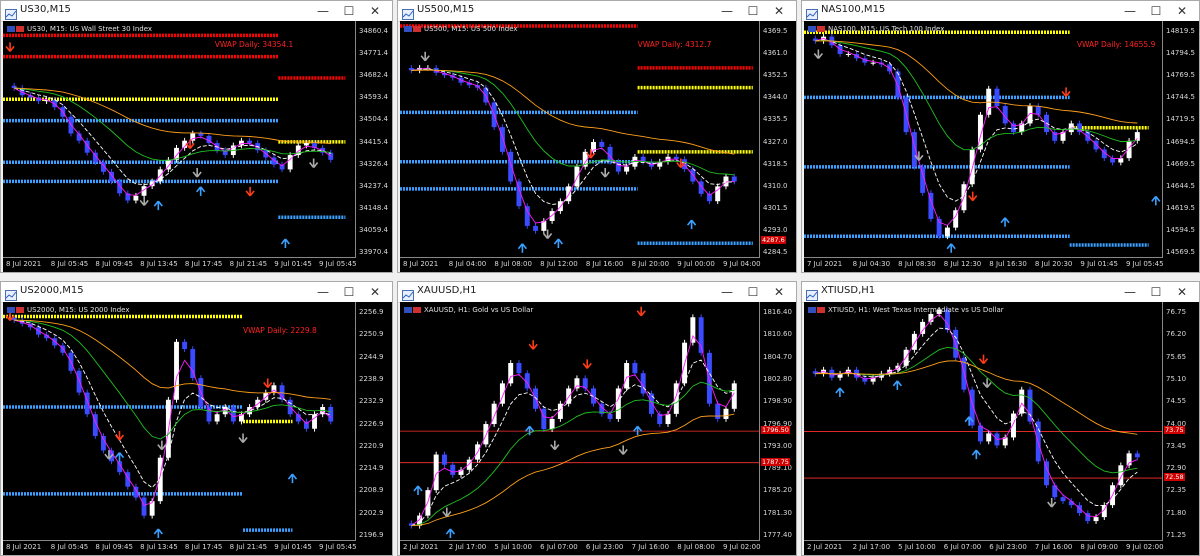  I want to click on window-titlebar: US30,M15 — ☐ ✕, so click(196, 11).